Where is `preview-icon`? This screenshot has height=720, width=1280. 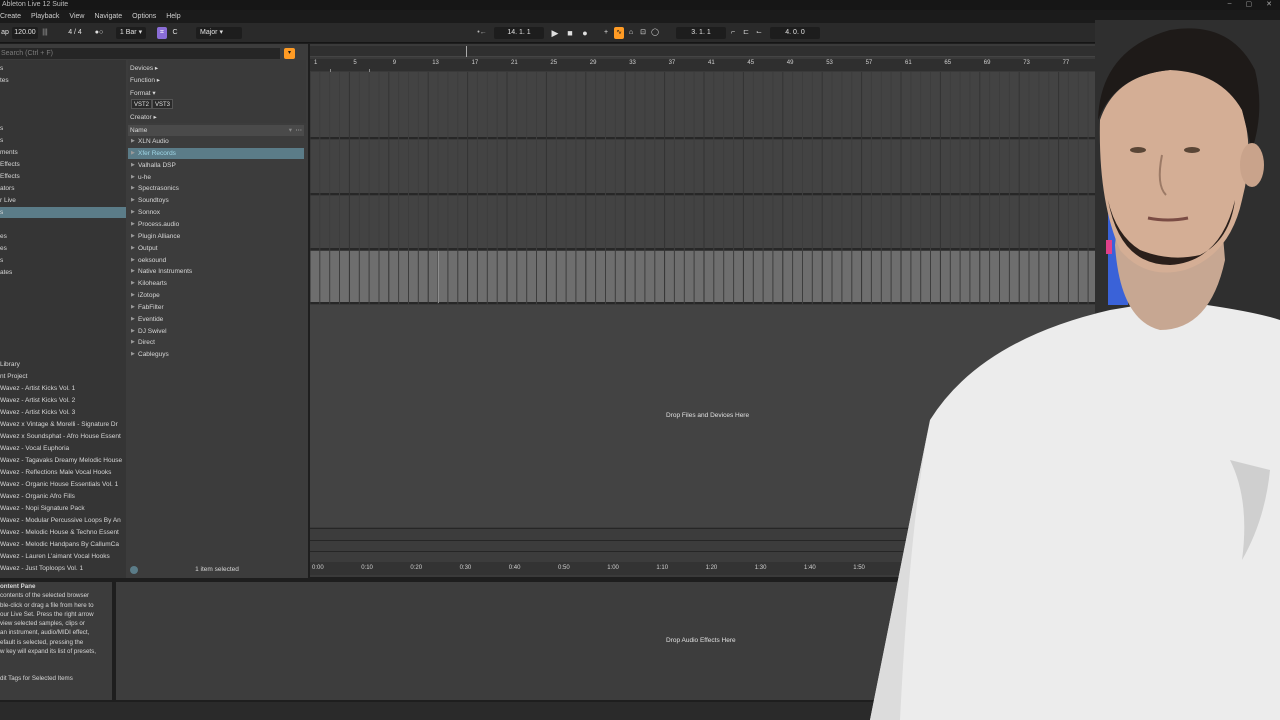
preview-icon is located at coordinates (134, 570).